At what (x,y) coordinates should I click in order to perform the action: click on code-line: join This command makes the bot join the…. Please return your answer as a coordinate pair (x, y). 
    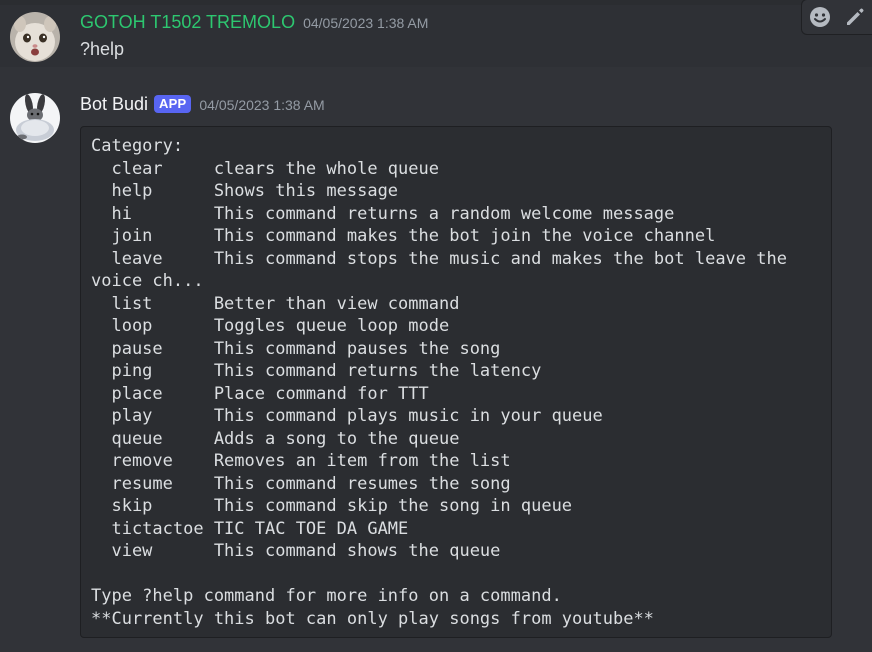
    Looking at the image, I should click on (403, 236).